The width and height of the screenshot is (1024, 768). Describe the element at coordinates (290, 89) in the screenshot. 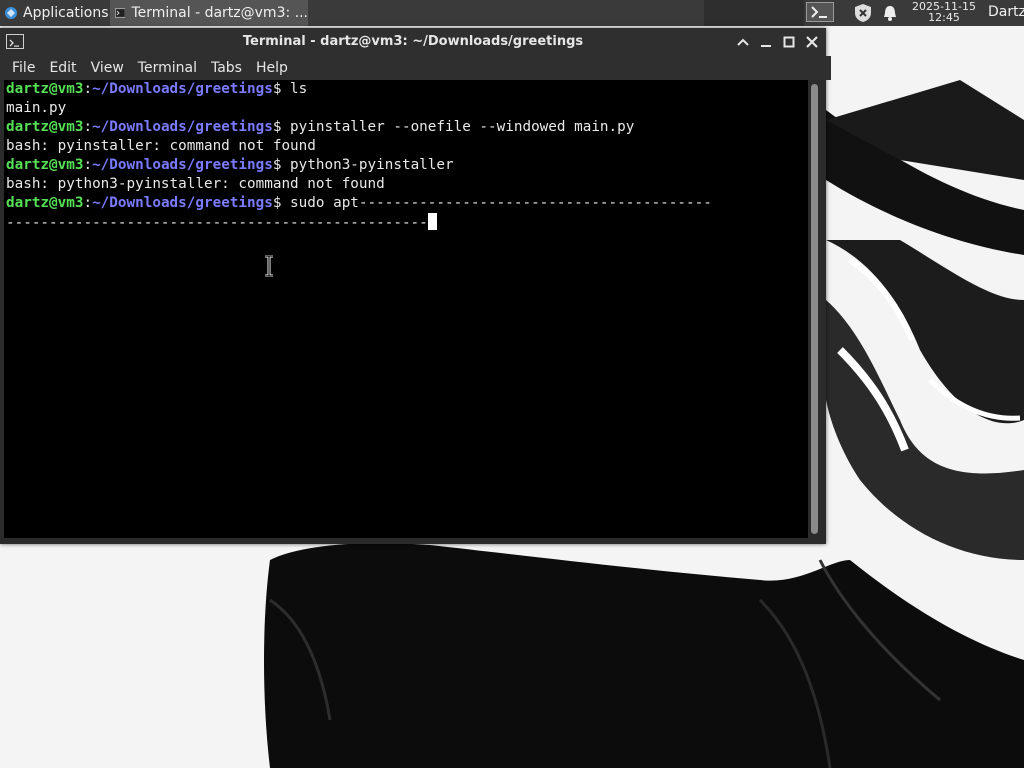

I see `command-text: $ ls` at that location.